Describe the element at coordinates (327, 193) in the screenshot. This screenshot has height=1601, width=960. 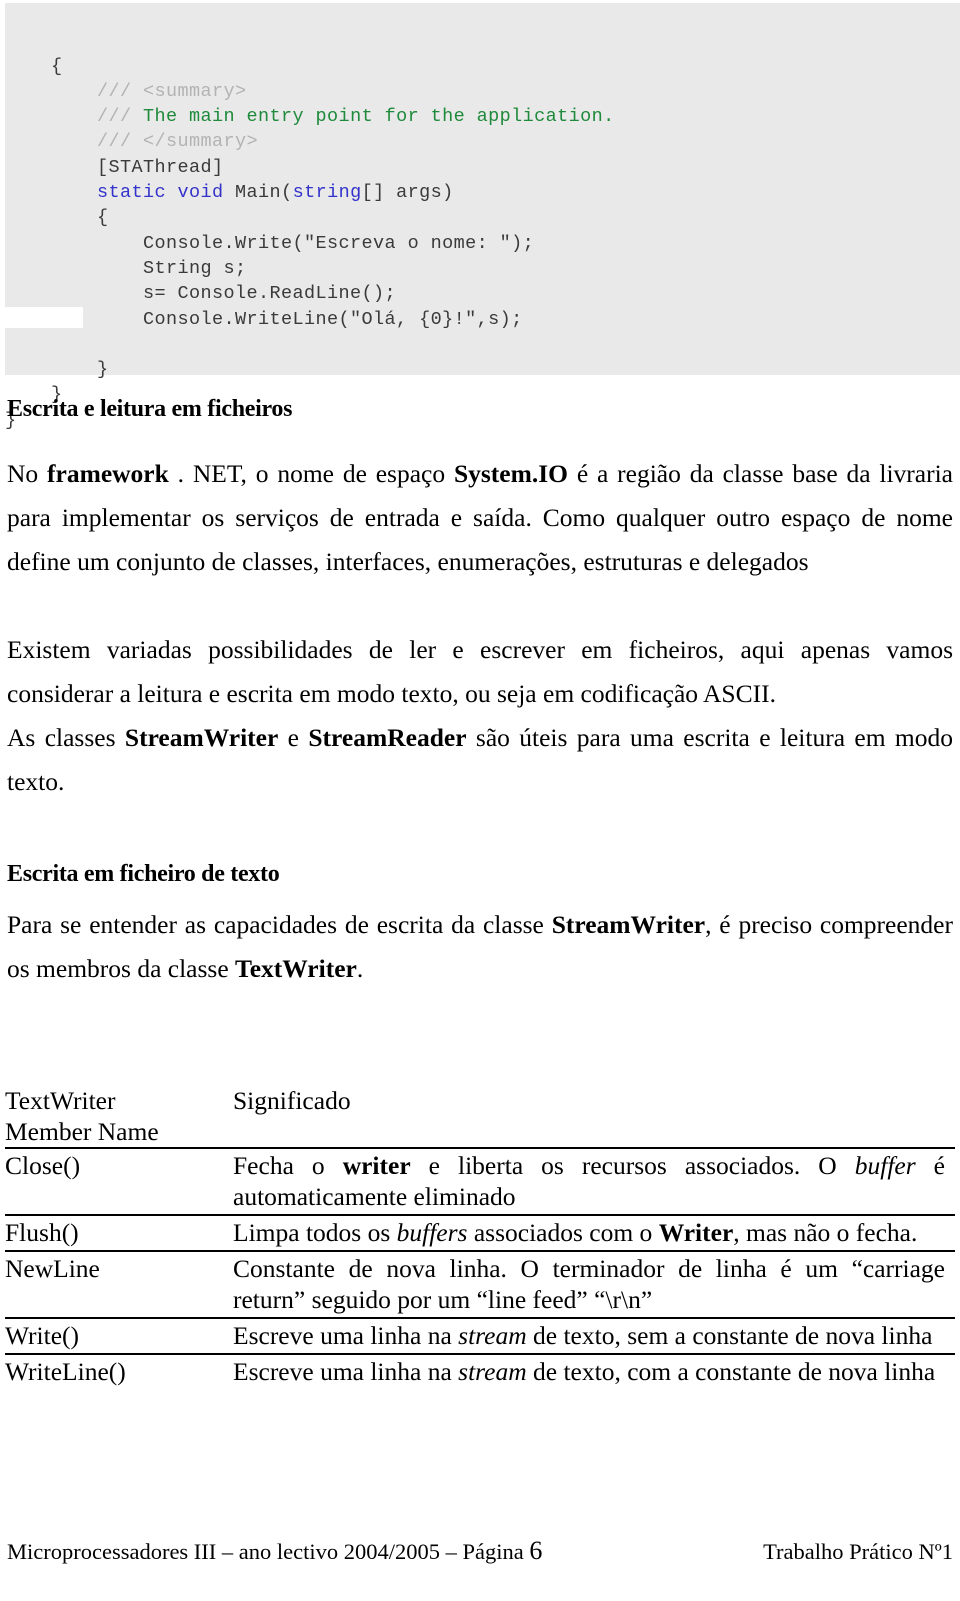
I see `code-token: string` at that location.